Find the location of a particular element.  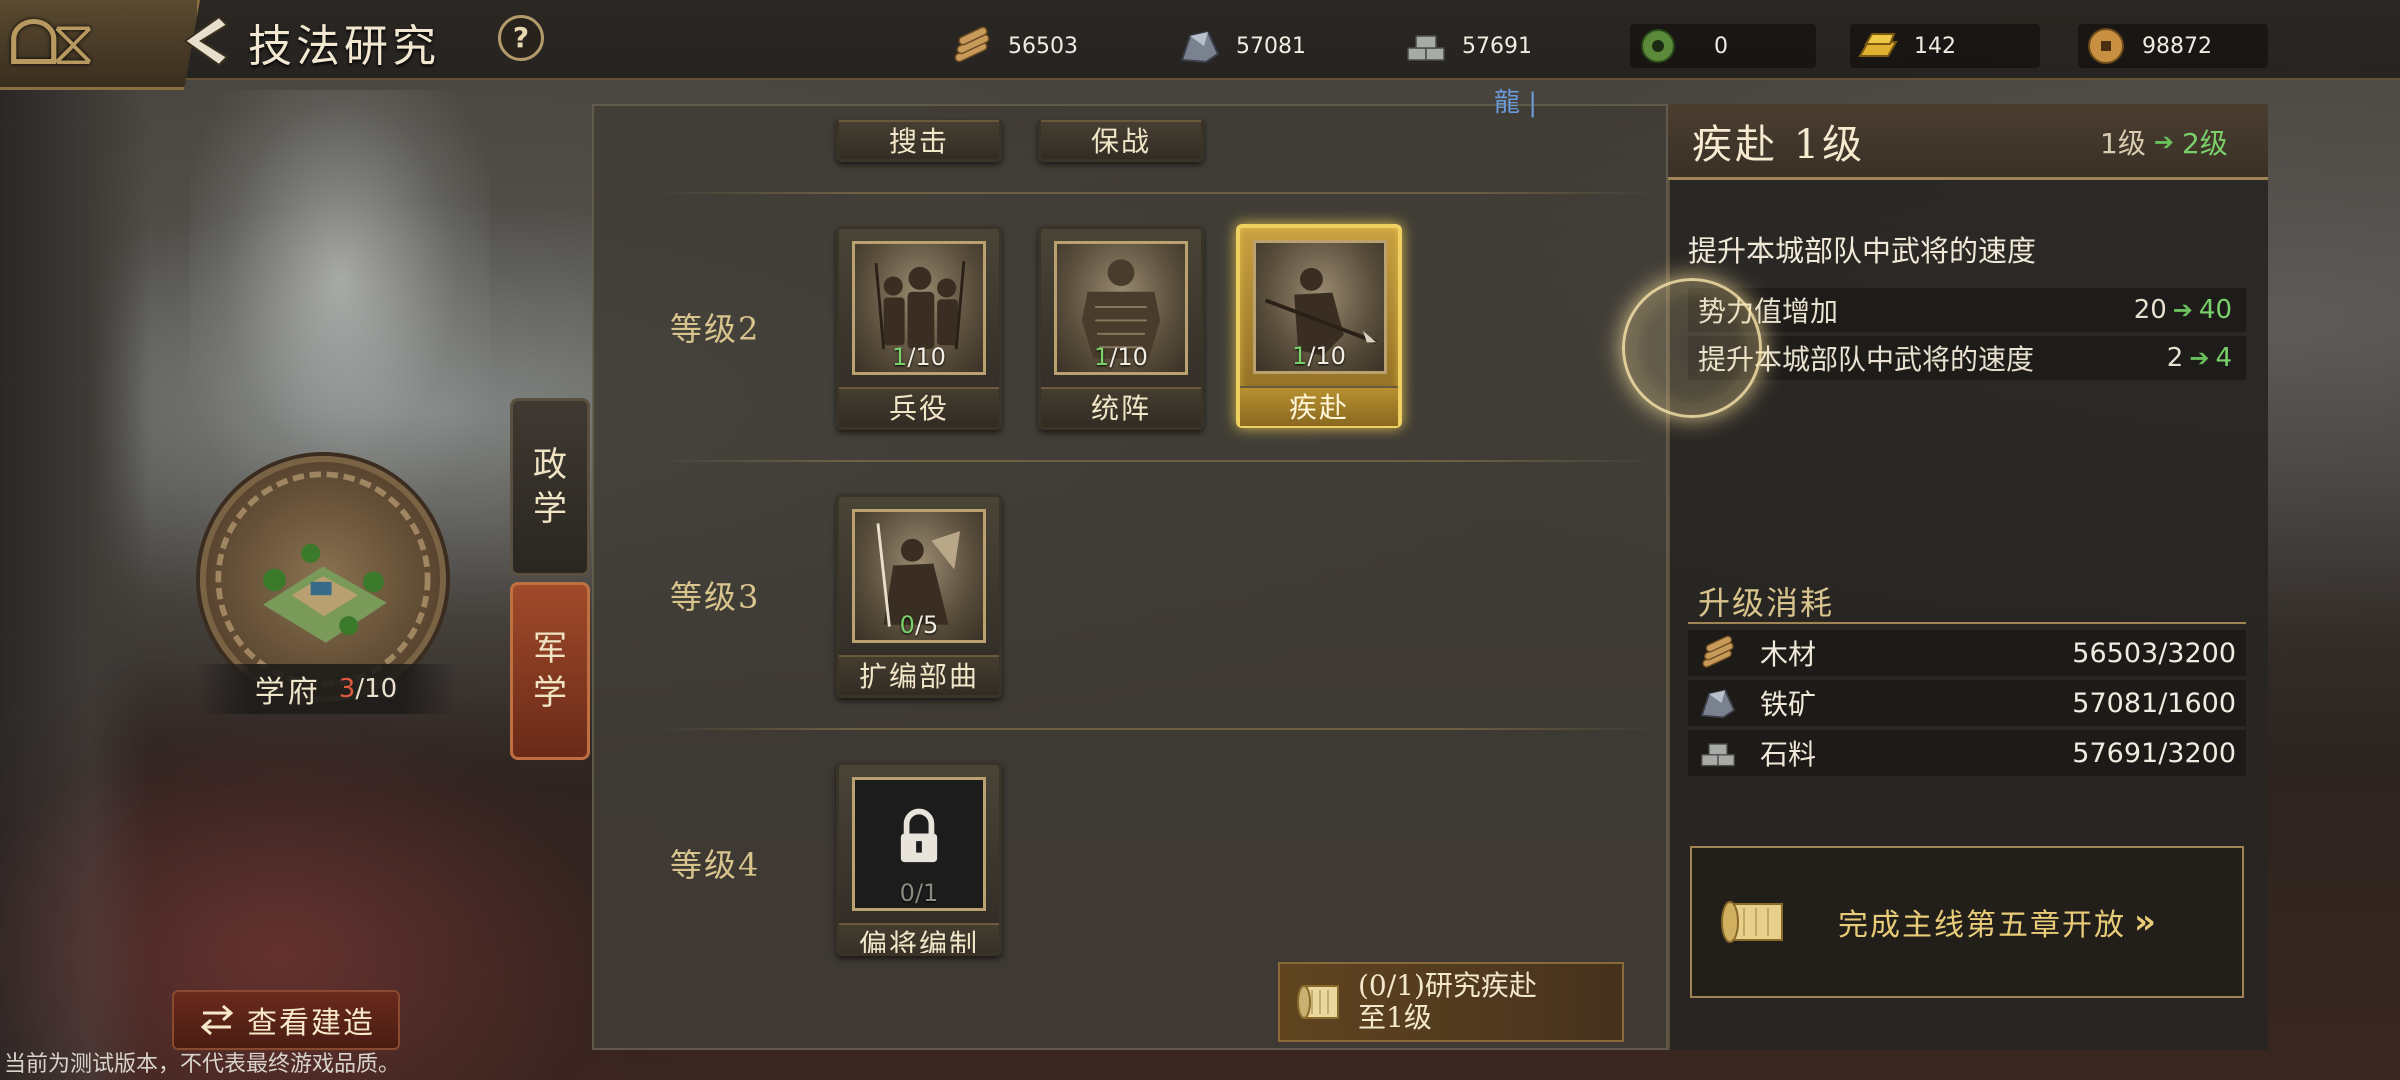

resource-stone-value: 57691 is located at coordinates (1497, 46).